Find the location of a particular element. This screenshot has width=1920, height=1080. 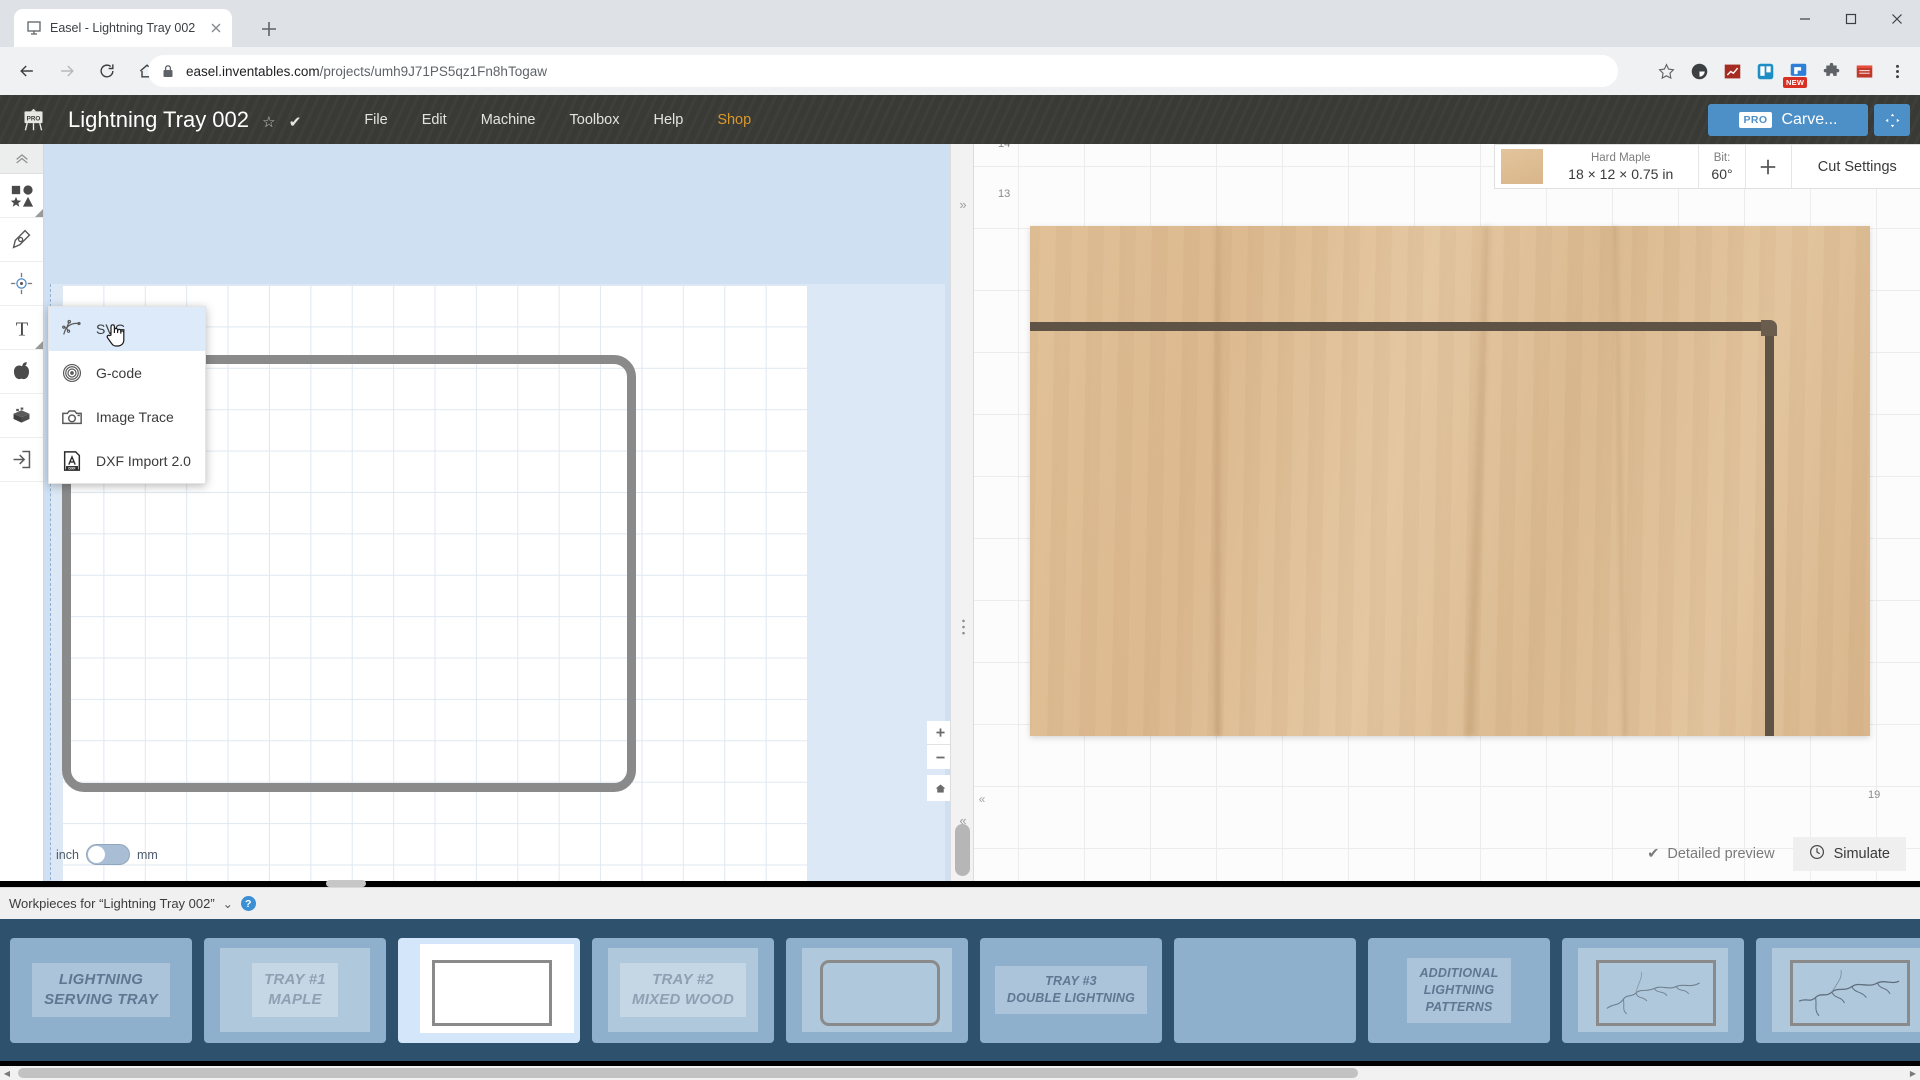

workpiece-thumb is located at coordinates (295, 989).